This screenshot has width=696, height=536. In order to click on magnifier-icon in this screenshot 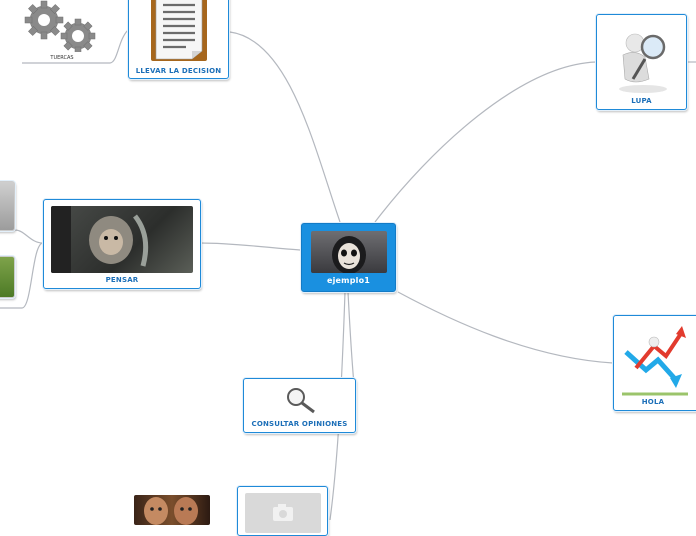, I will do `click(301, 400)`.